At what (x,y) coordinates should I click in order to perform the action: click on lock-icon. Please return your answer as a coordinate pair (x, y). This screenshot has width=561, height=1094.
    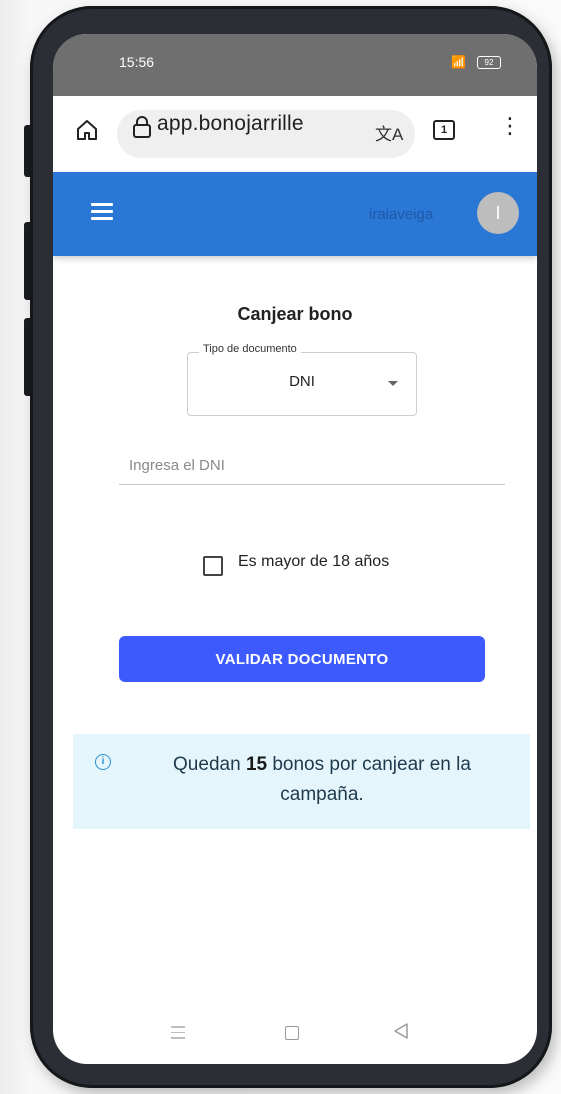
    Looking at the image, I should click on (142, 127).